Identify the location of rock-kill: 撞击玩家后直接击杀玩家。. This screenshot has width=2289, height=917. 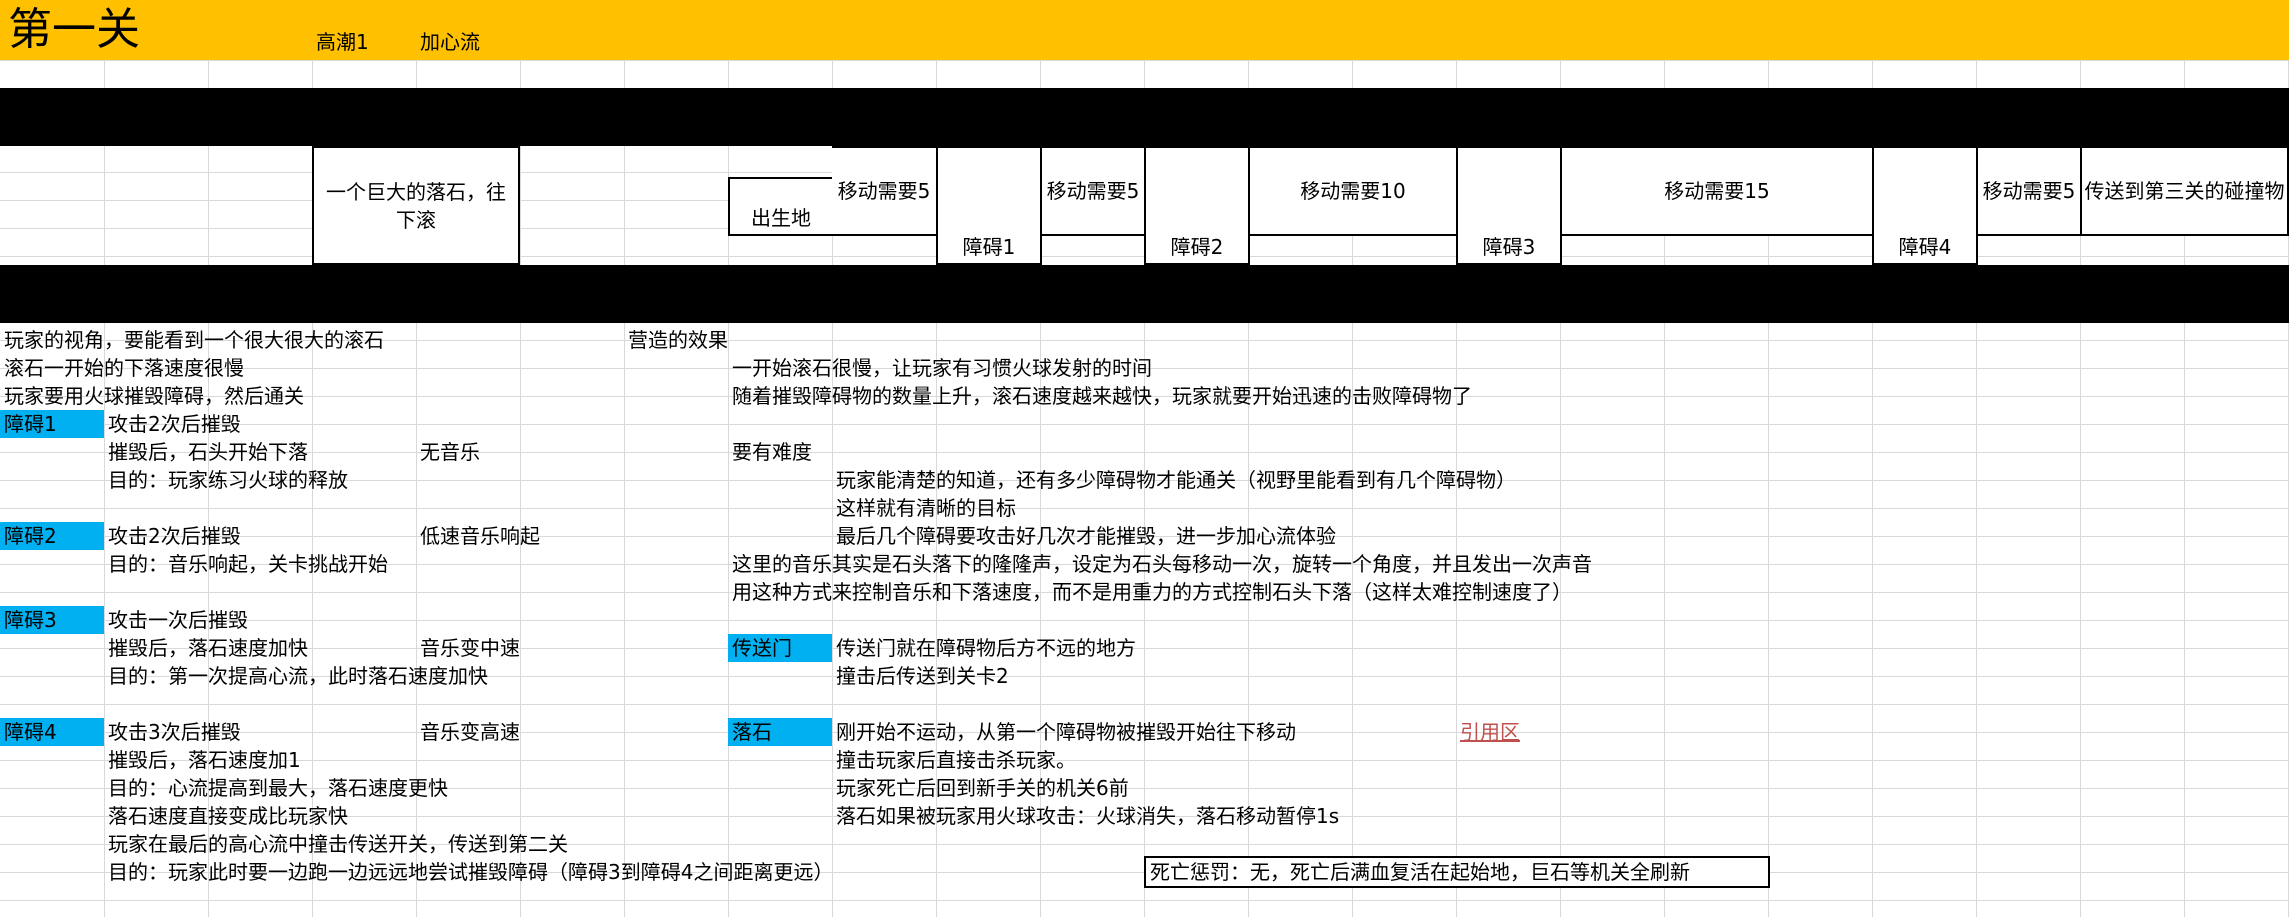
(956, 760).